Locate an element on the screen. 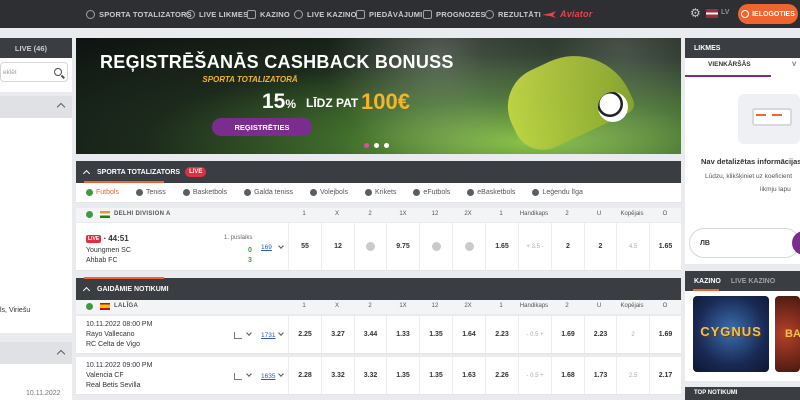 This screenshot has width=800, height=400. odds-cell: 2.28 is located at coordinates (304, 375).